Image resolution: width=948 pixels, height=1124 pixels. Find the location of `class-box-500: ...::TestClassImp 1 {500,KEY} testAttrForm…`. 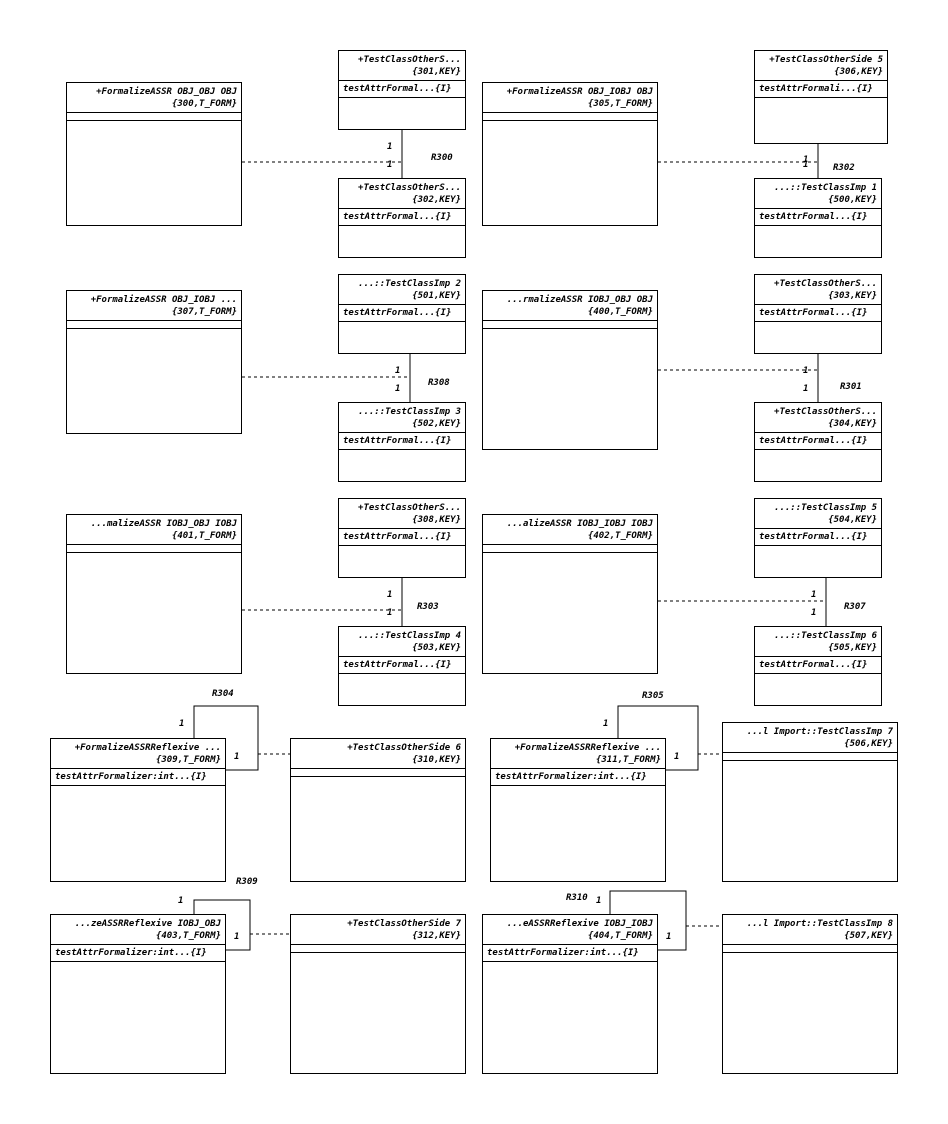

class-box-500: ...::TestClassImp 1 {500,KEY} testAttrForm… is located at coordinates (818, 218).